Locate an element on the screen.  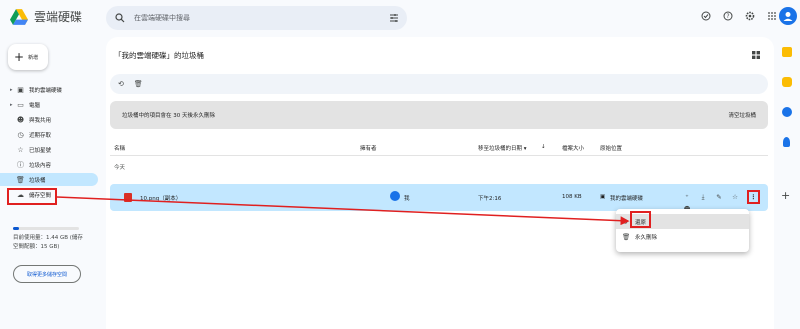
sidebar-item-label: 已加星號 is located at coordinates (40, 150).